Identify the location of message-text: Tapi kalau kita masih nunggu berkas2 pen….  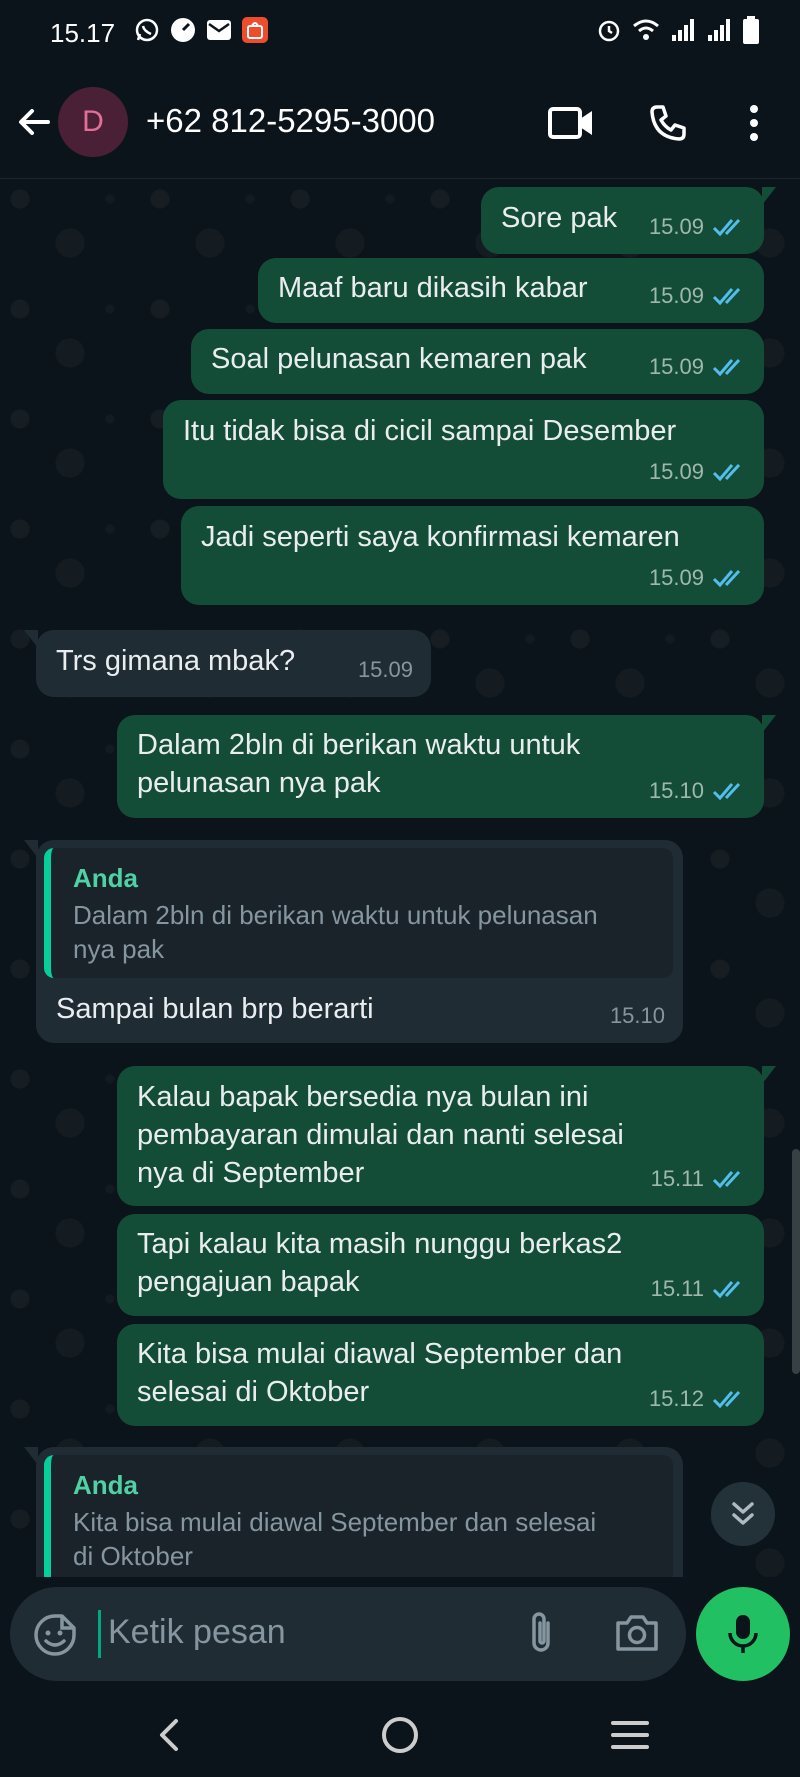
(380, 1263).